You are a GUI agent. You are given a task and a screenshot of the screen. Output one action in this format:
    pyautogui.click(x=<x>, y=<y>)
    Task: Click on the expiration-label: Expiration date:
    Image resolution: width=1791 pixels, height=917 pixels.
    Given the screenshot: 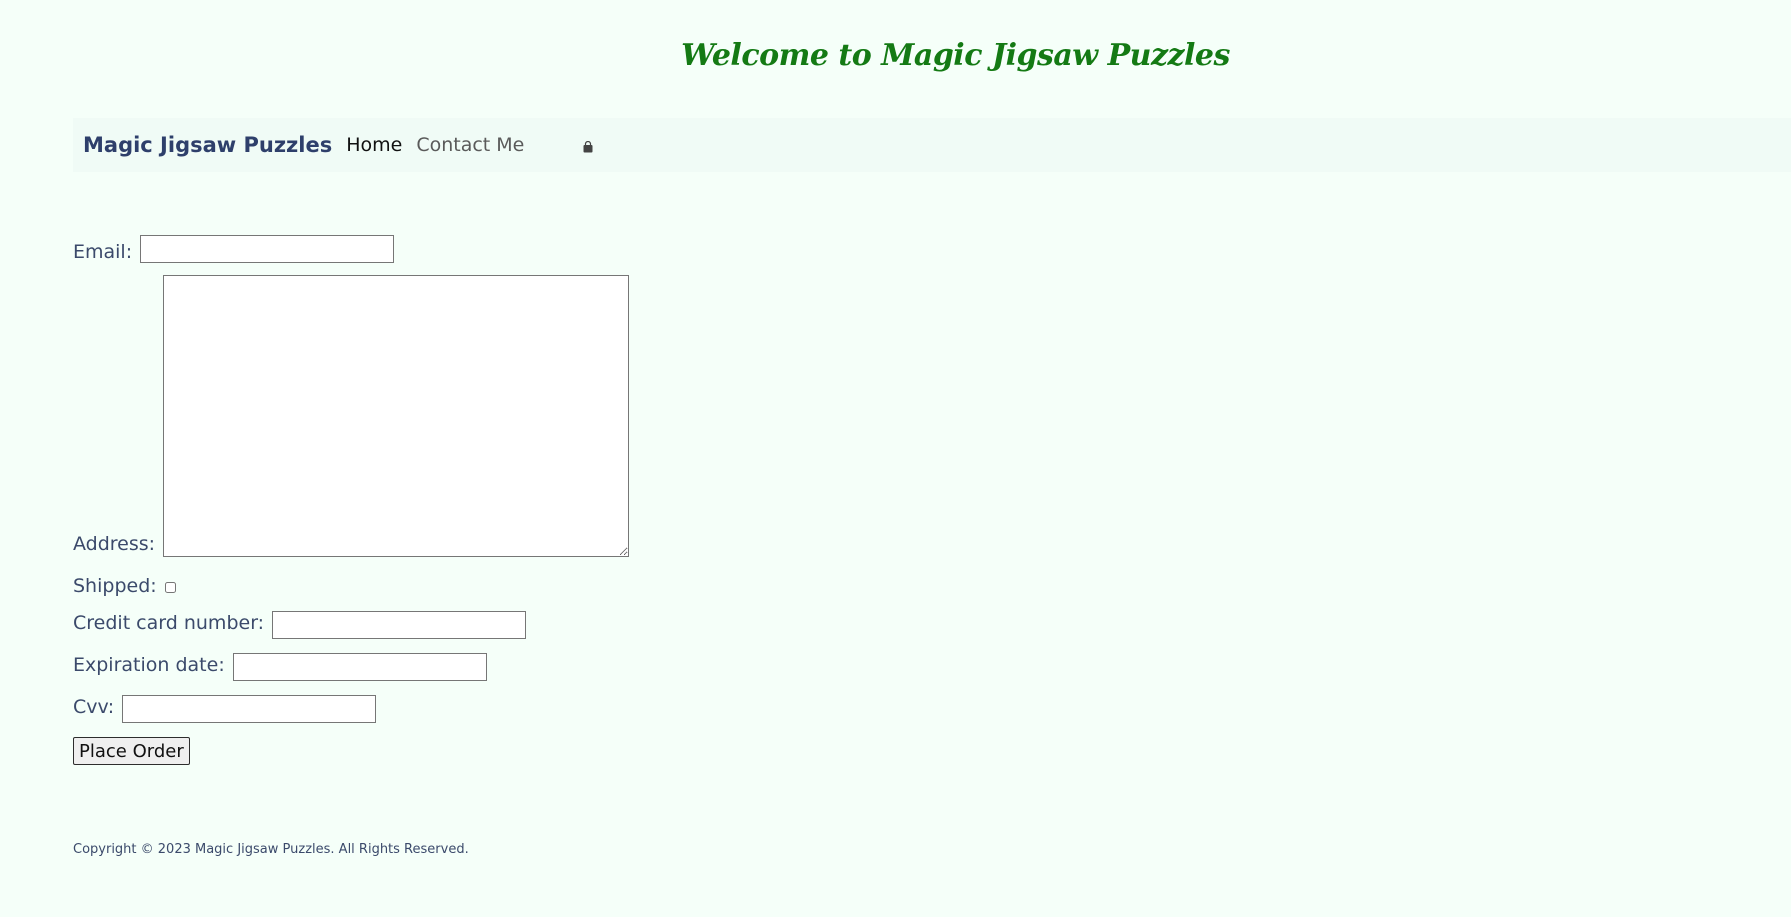 What is the action you would take?
    pyautogui.click(x=149, y=665)
    